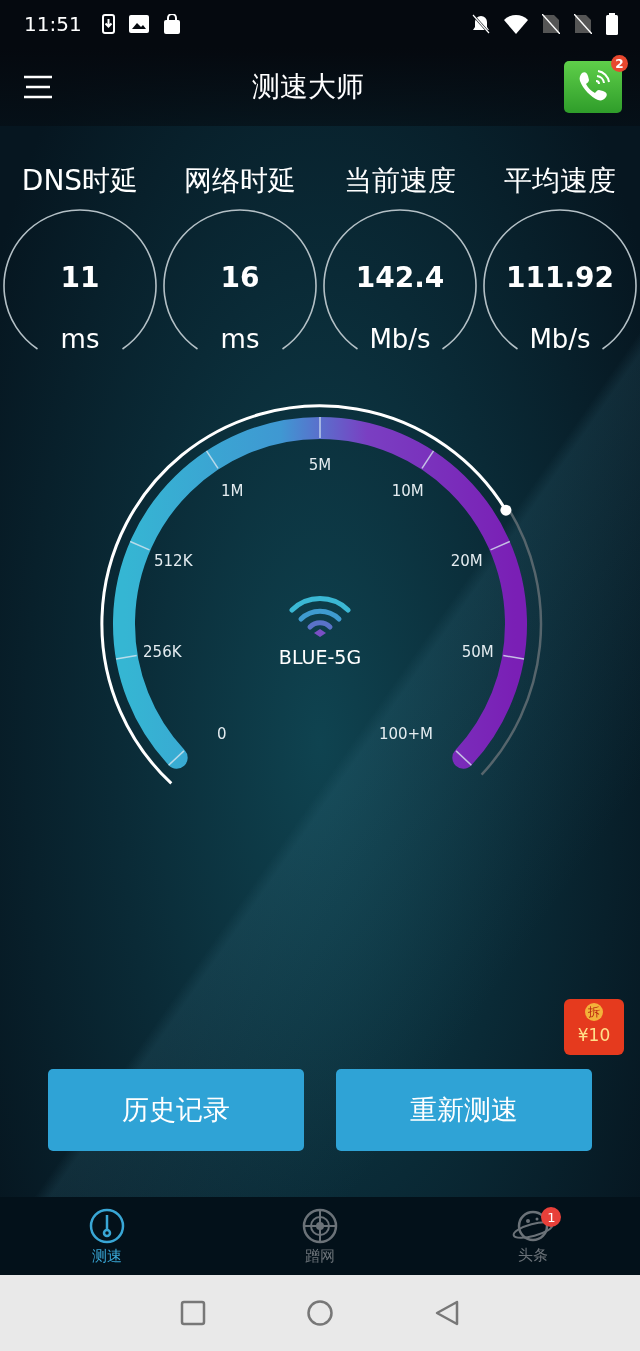  What do you see at coordinates (176, 1110) in the screenshot?
I see `action-button: 历史记录` at bounding box center [176, 1110].